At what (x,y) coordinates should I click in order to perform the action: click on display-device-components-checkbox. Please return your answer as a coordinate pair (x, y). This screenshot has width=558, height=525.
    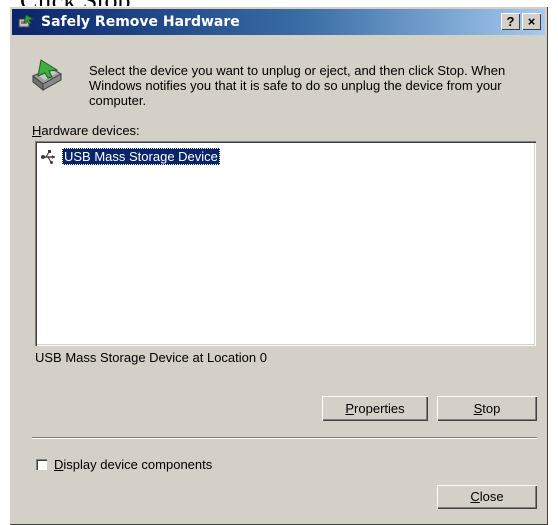
    Looking at the image, I should click on (41, 464).